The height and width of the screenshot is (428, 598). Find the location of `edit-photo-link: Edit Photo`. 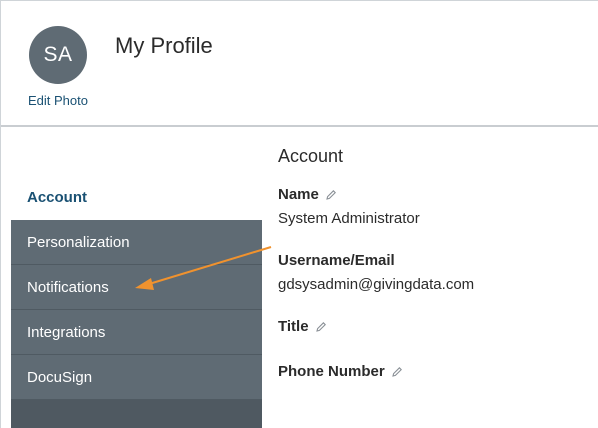

edit-photo-link: Edit Photo is located at coordinates (58, 100).